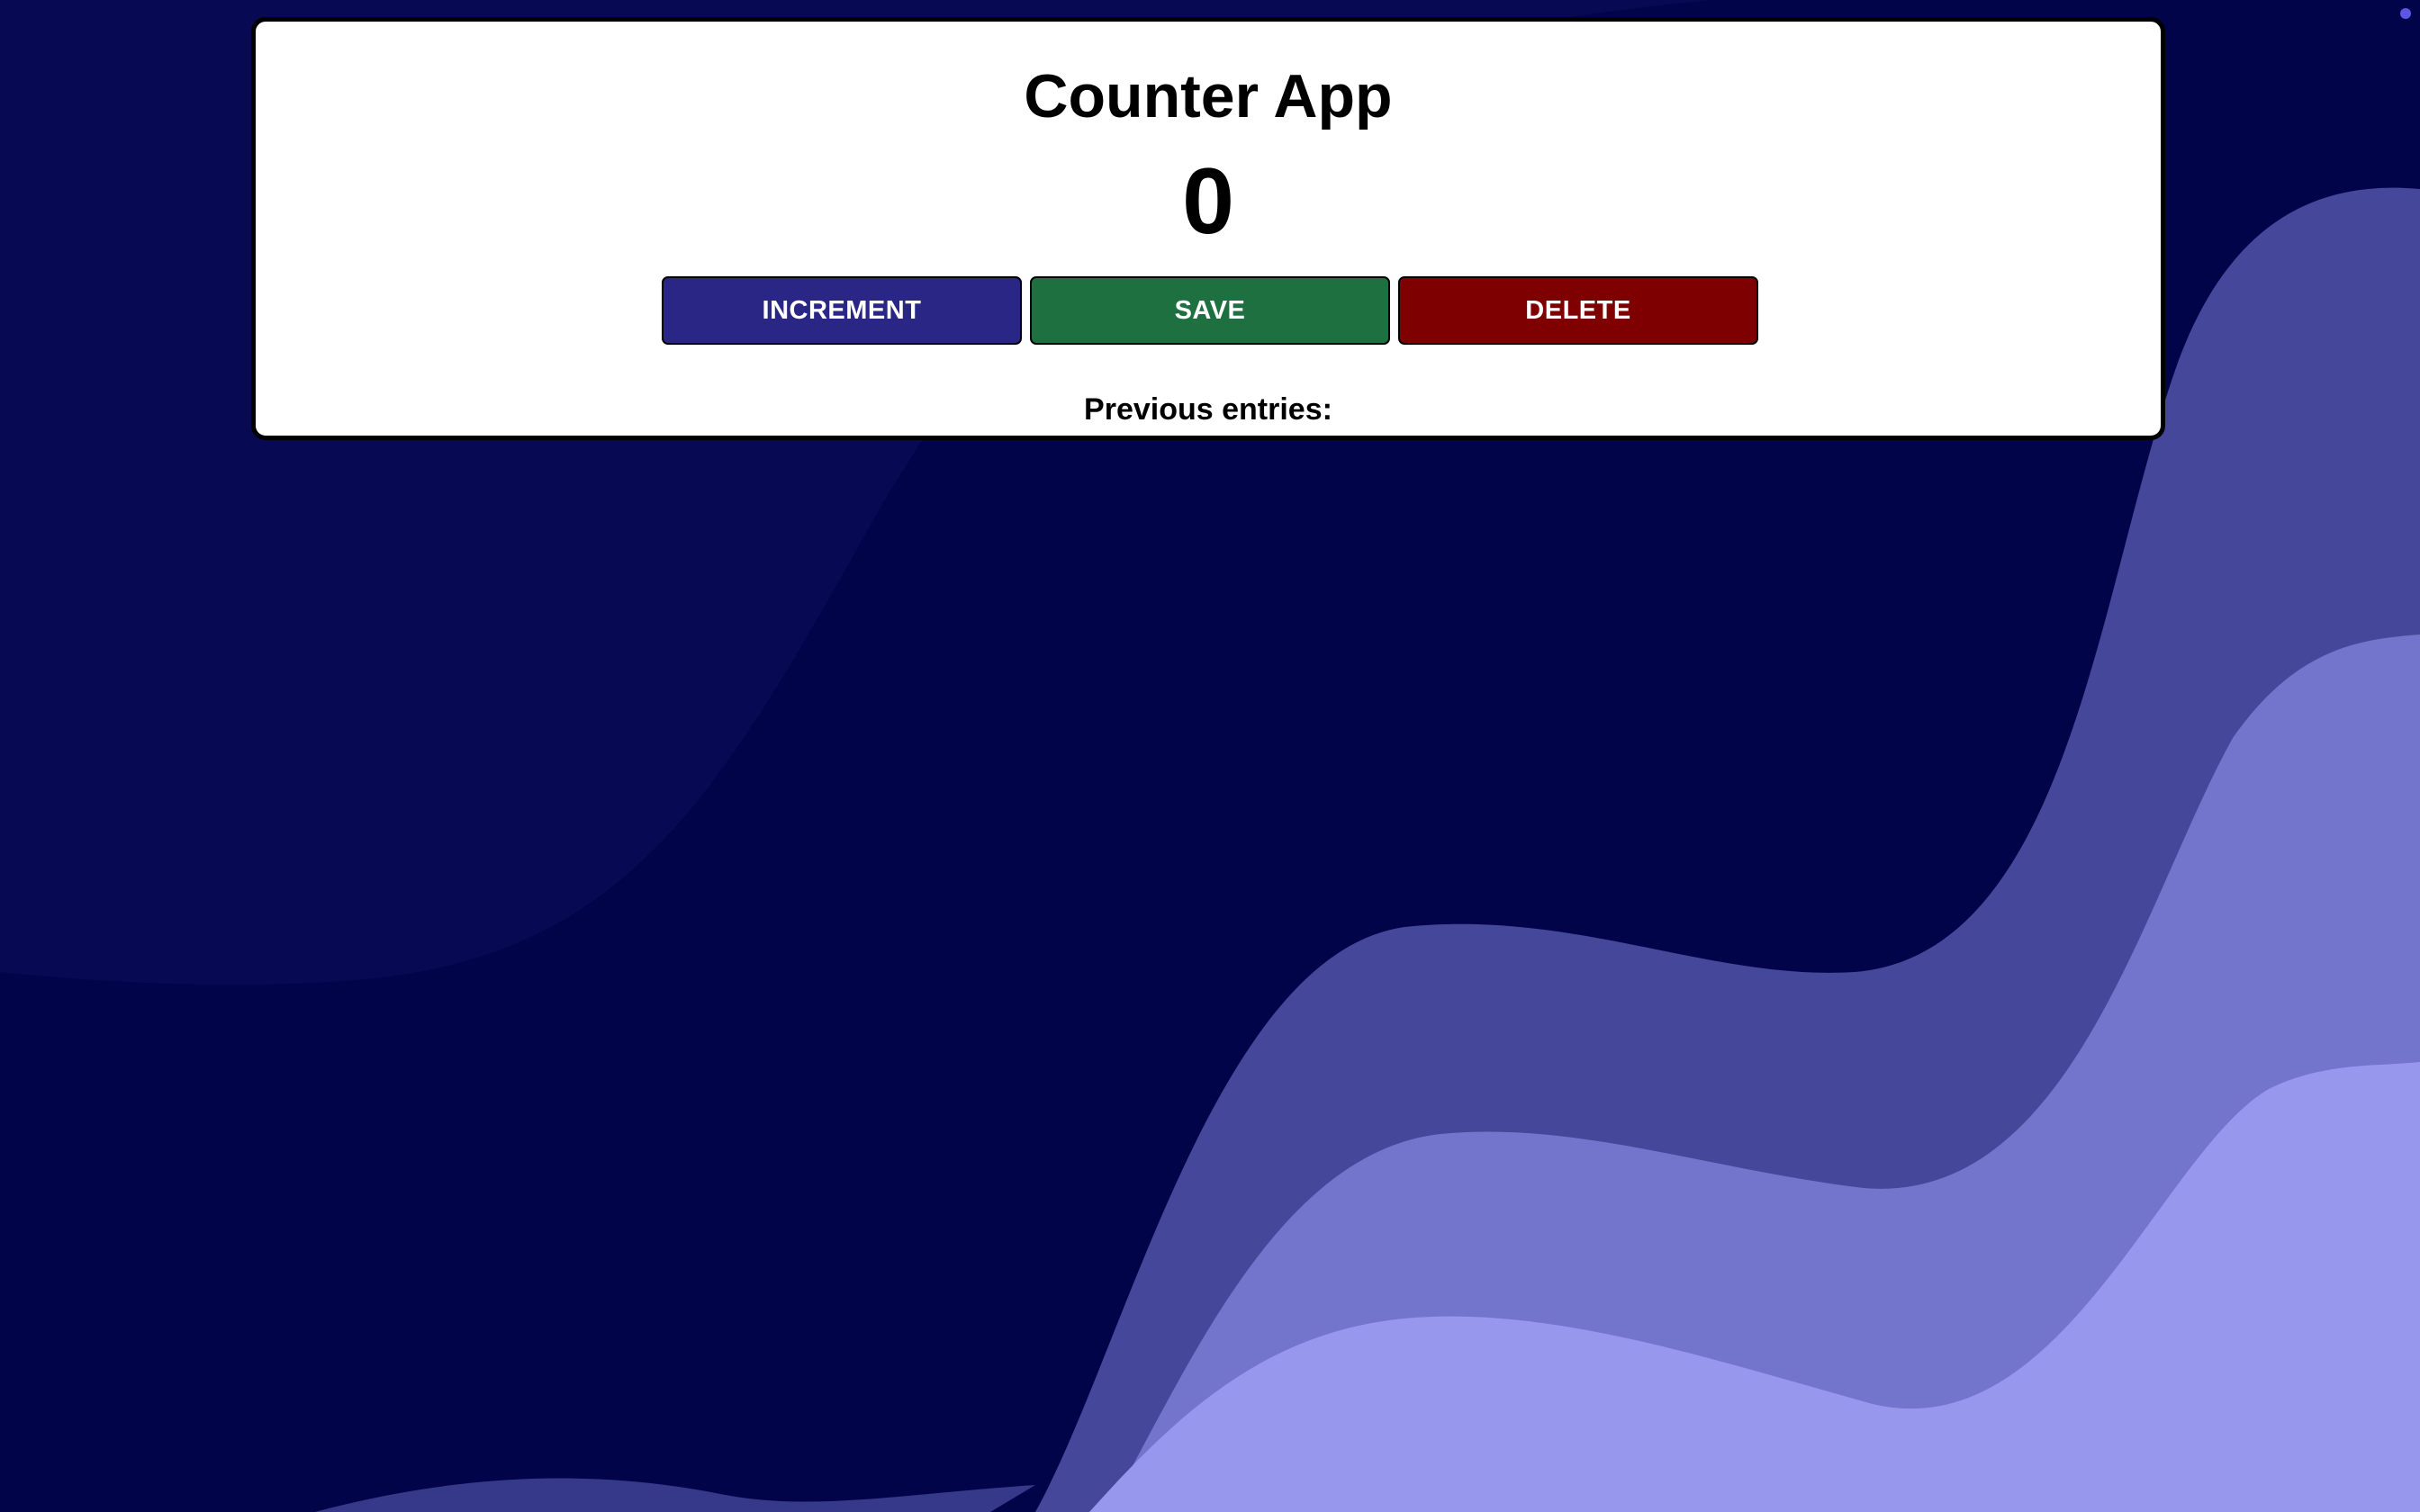 This screenshot has width=2420, height=1512. What do you see at coordinates (1210, 310) in the screenshot?
I see `save-button: SAVE` at bounding box center [1210, 310].